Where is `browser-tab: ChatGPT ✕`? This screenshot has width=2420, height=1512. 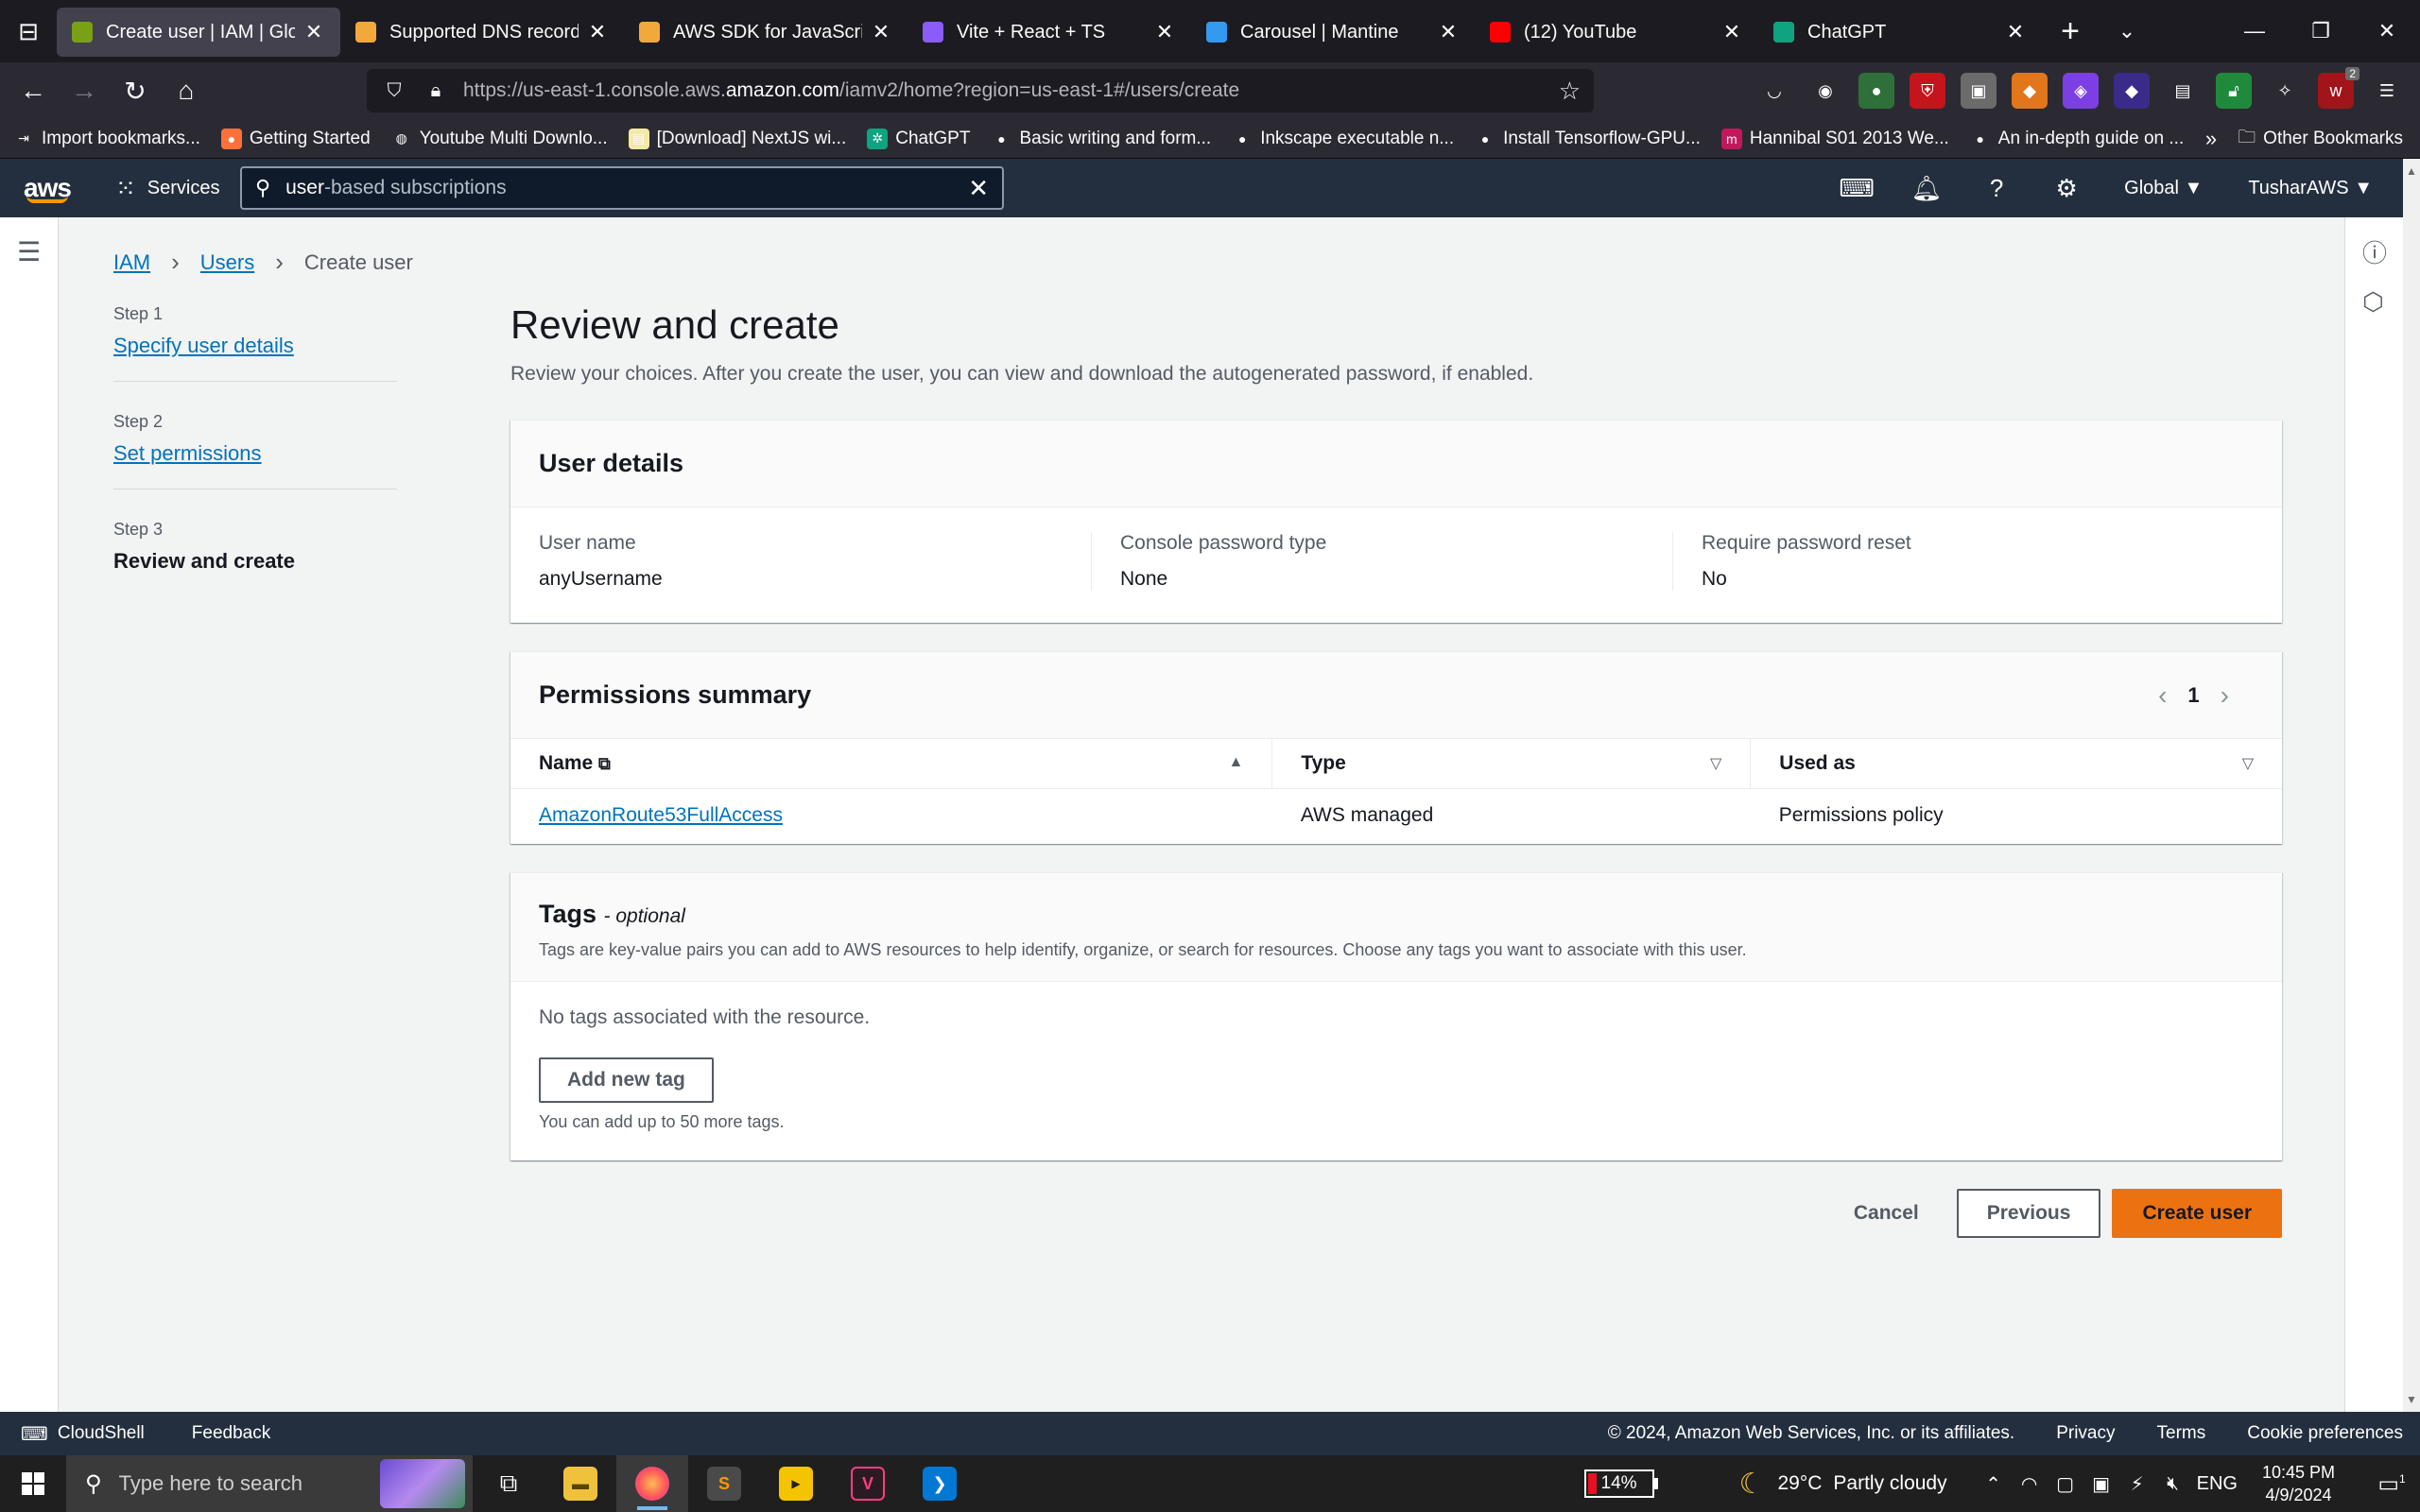
browser-tab: ChatGPT ✕ is located at coordinates (1900, 32).